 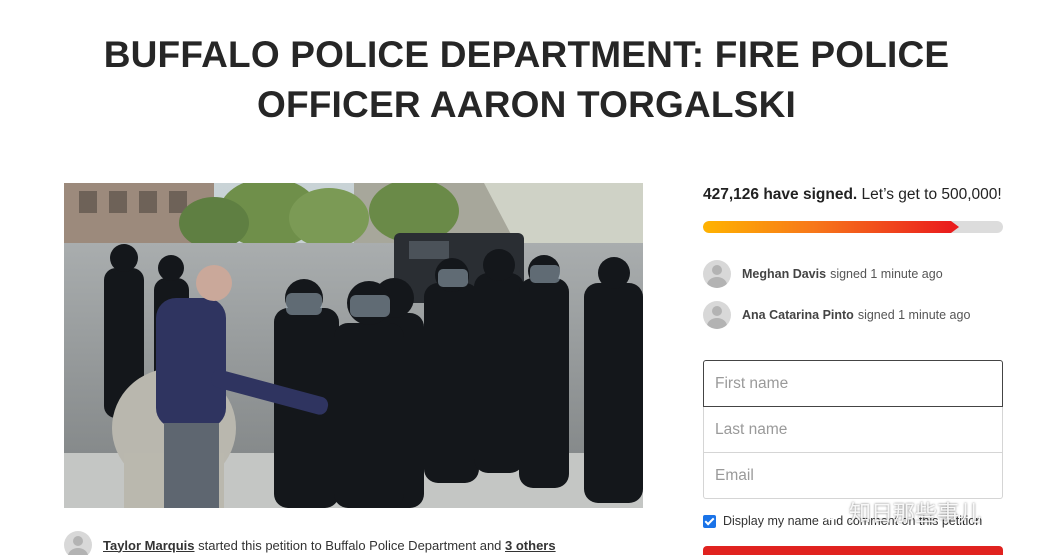 I want to click on others-link: 3 others, so click(x=530, y=545).